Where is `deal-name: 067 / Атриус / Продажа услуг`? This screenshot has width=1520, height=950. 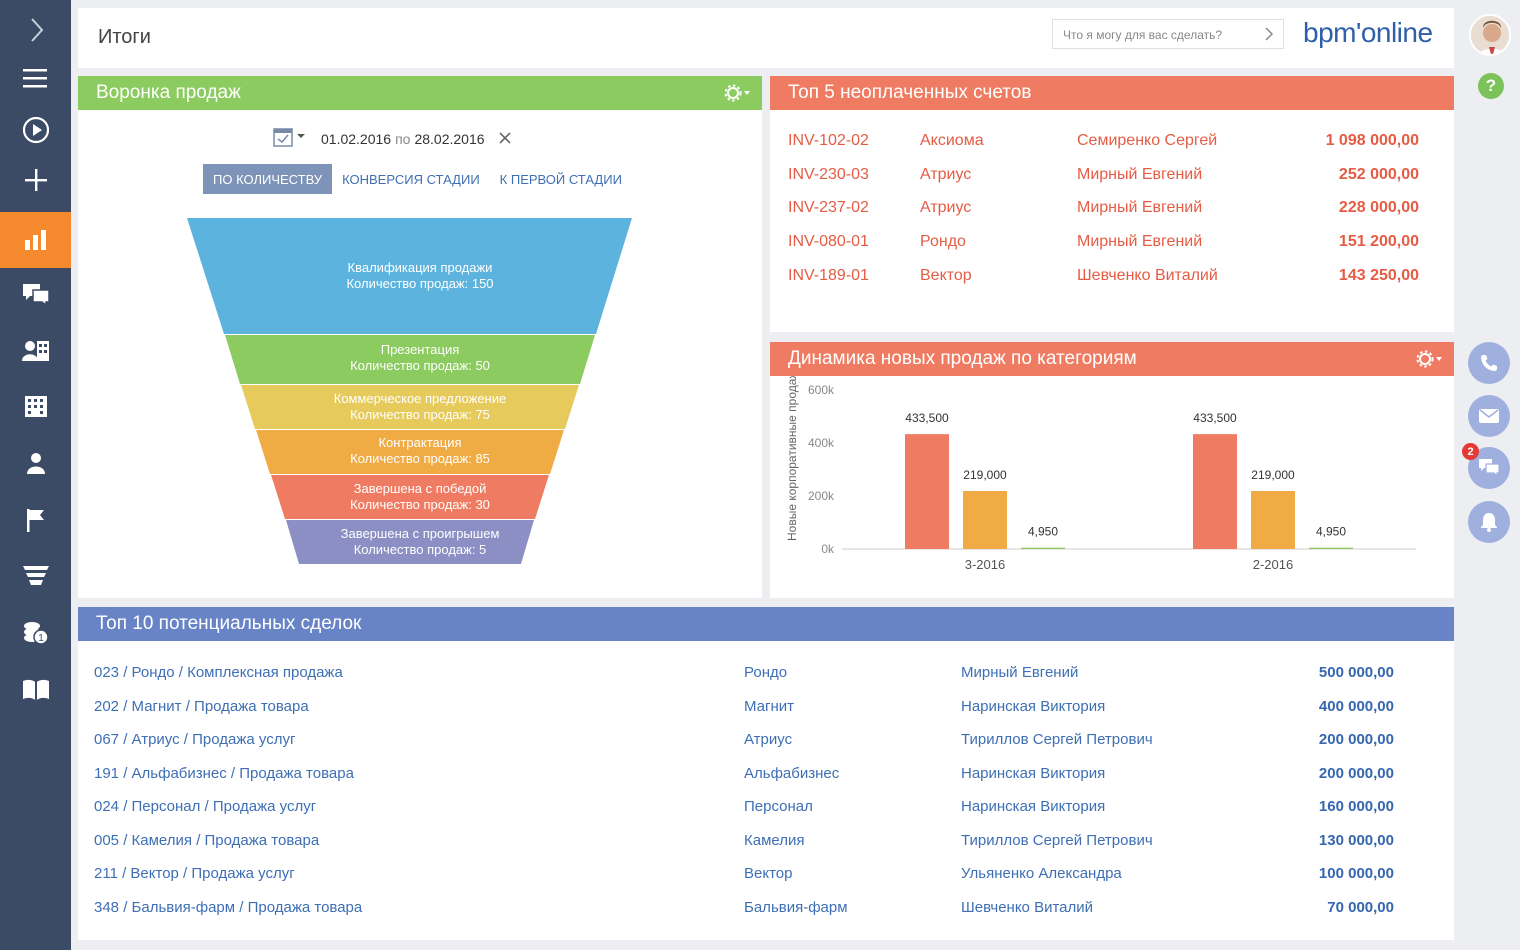
deal-name: 067 / Атриус / Продажа услуг is located at coordinates (194, 739).